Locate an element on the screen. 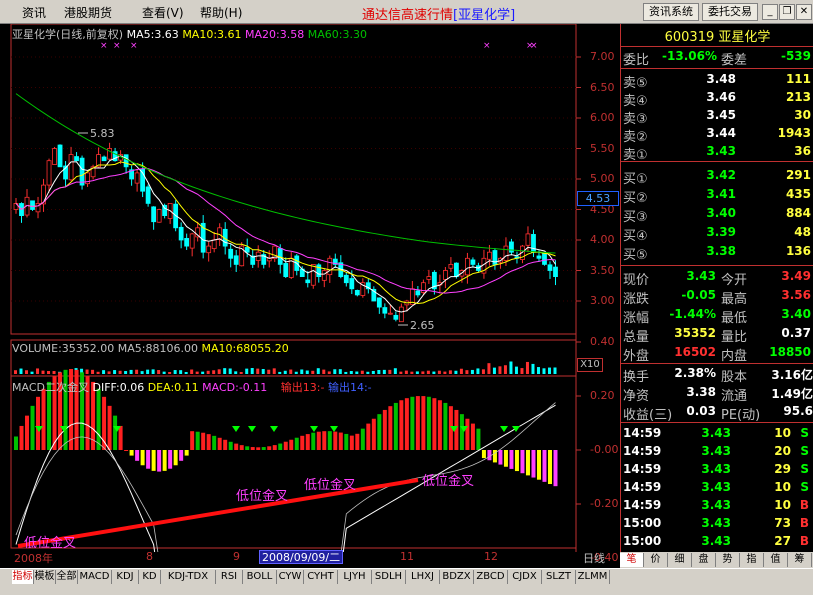  ask-row: 卖① 3.43 36 is located at coordinates (717, 153).